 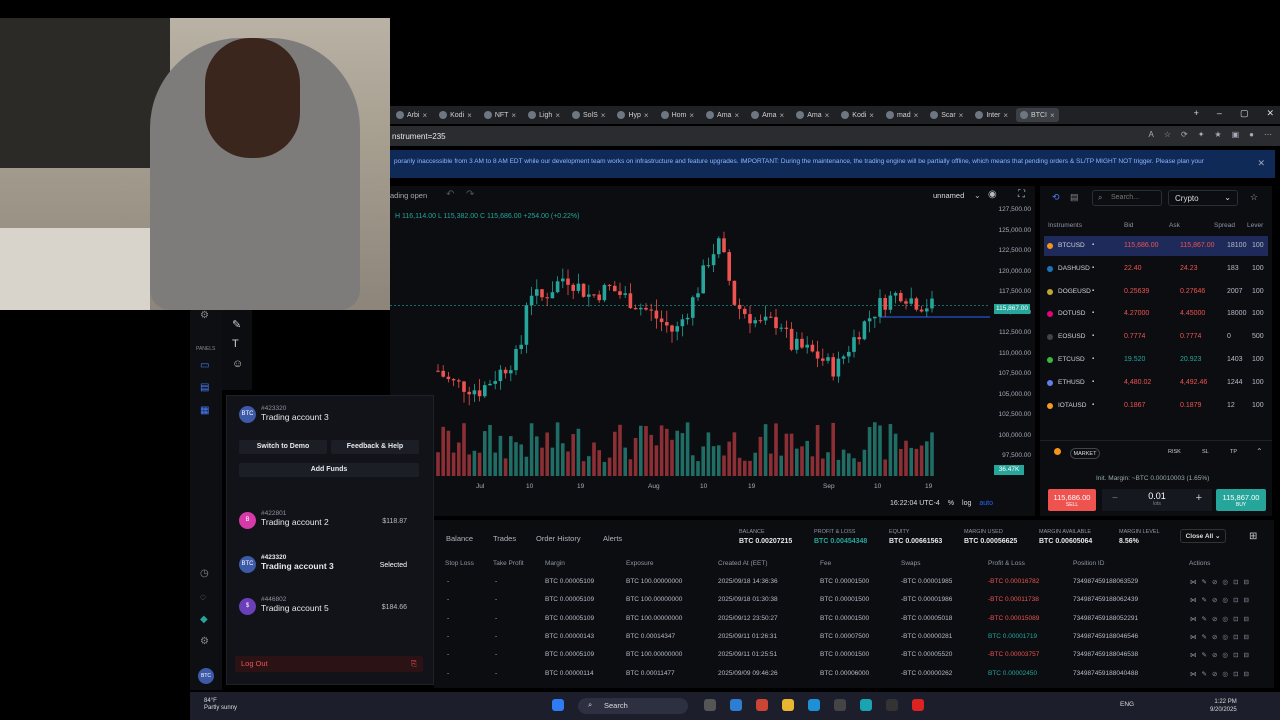 I want to click on menu-icon: ⋯, so click(x=1268, y=134).